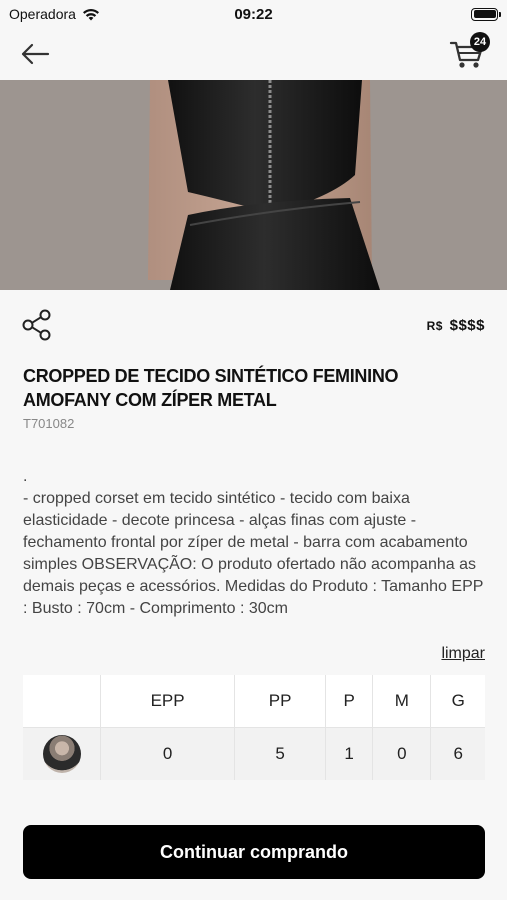 This screenshot has height=900, width=507. I want to click on share-icon, so click(36, 325).